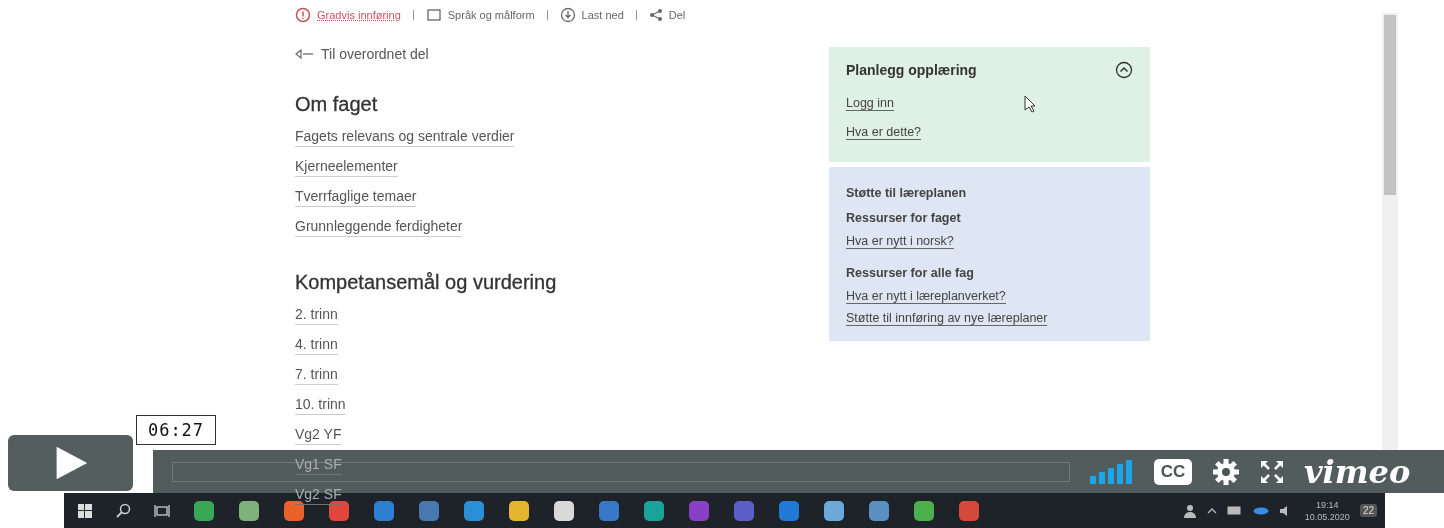  I want to click on toolbar-link: Del, so click(667, 15).